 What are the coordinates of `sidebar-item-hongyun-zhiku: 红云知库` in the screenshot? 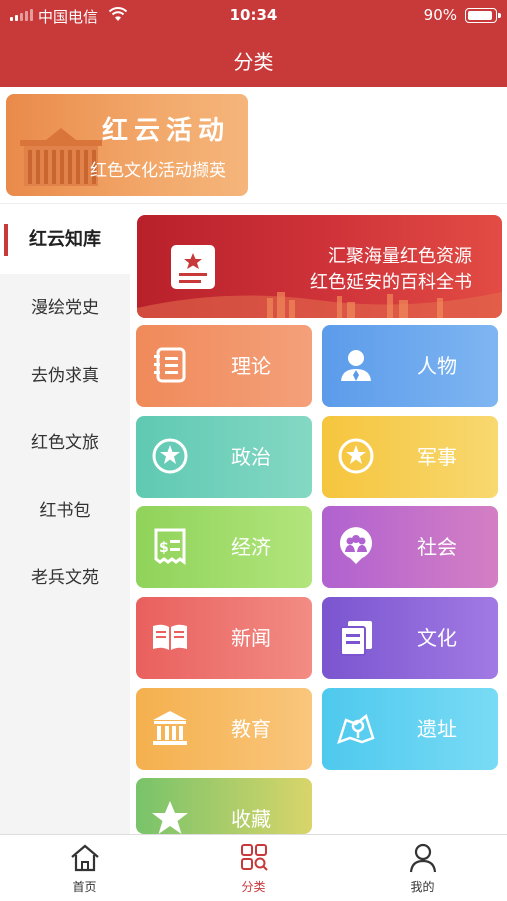 It's located at (65, 240).